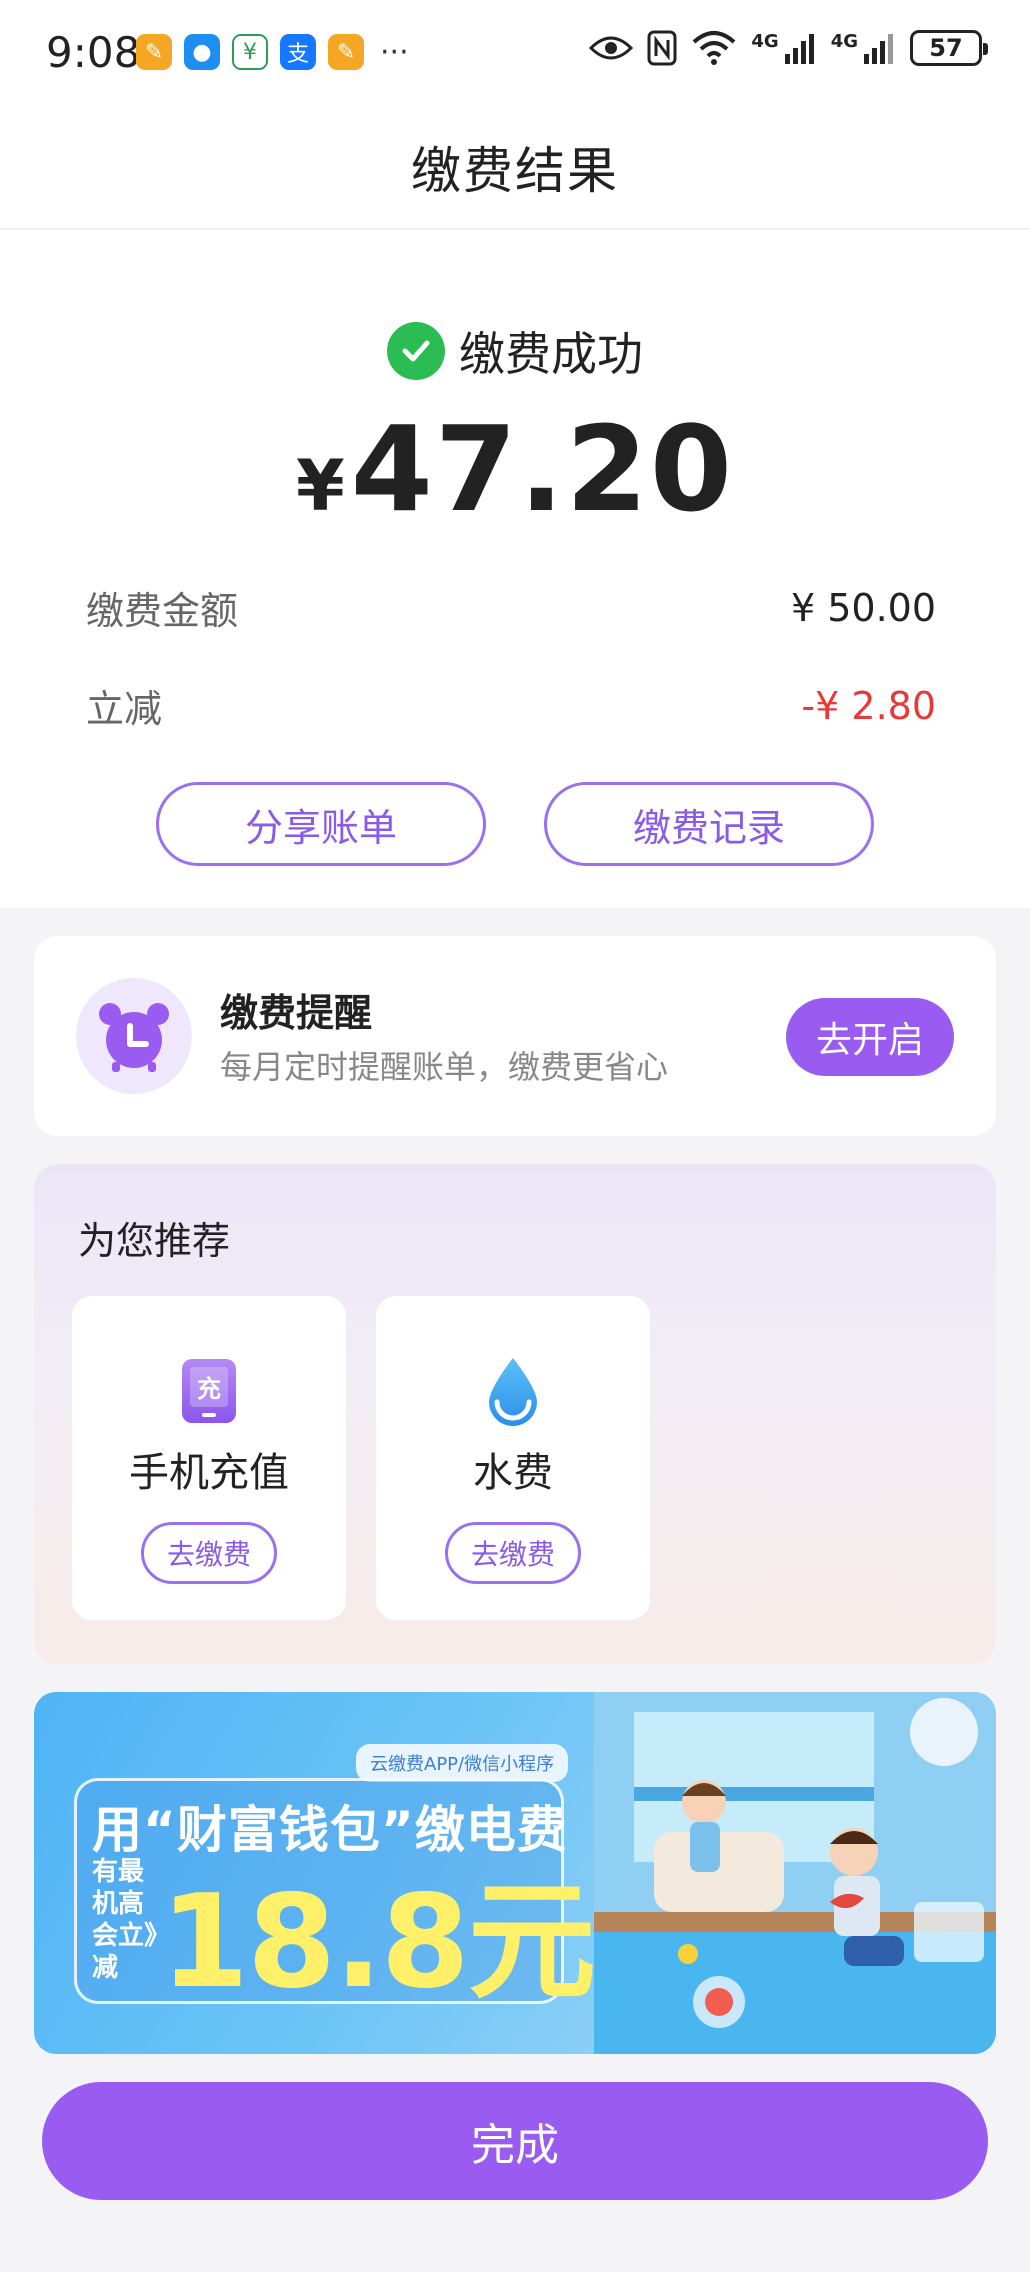 The height and width of the screenshot is (2272, 1030). I want to click on paid-amount: ¥ 47.20, so click(515, 469).